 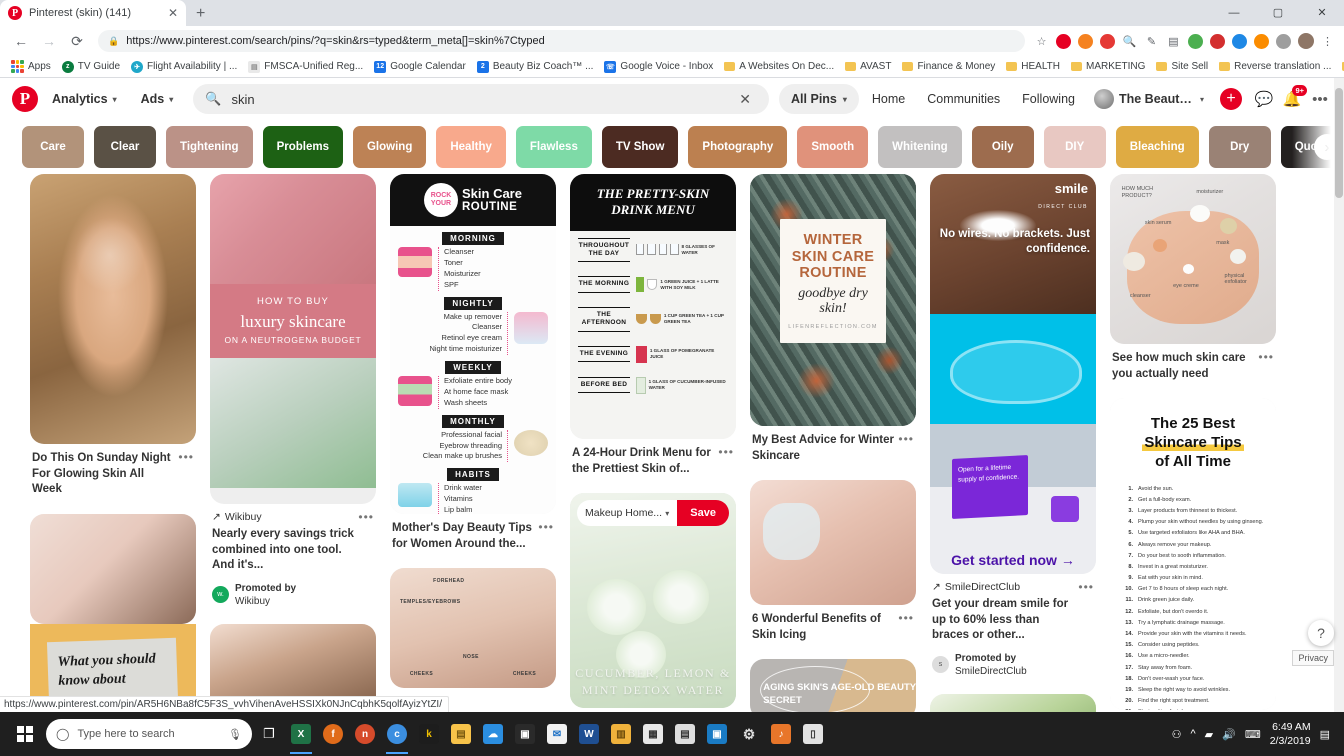 What do you see at coordinates (25, 734) in the screenshot?
I see `start-button` at bounding box center [25, 734].